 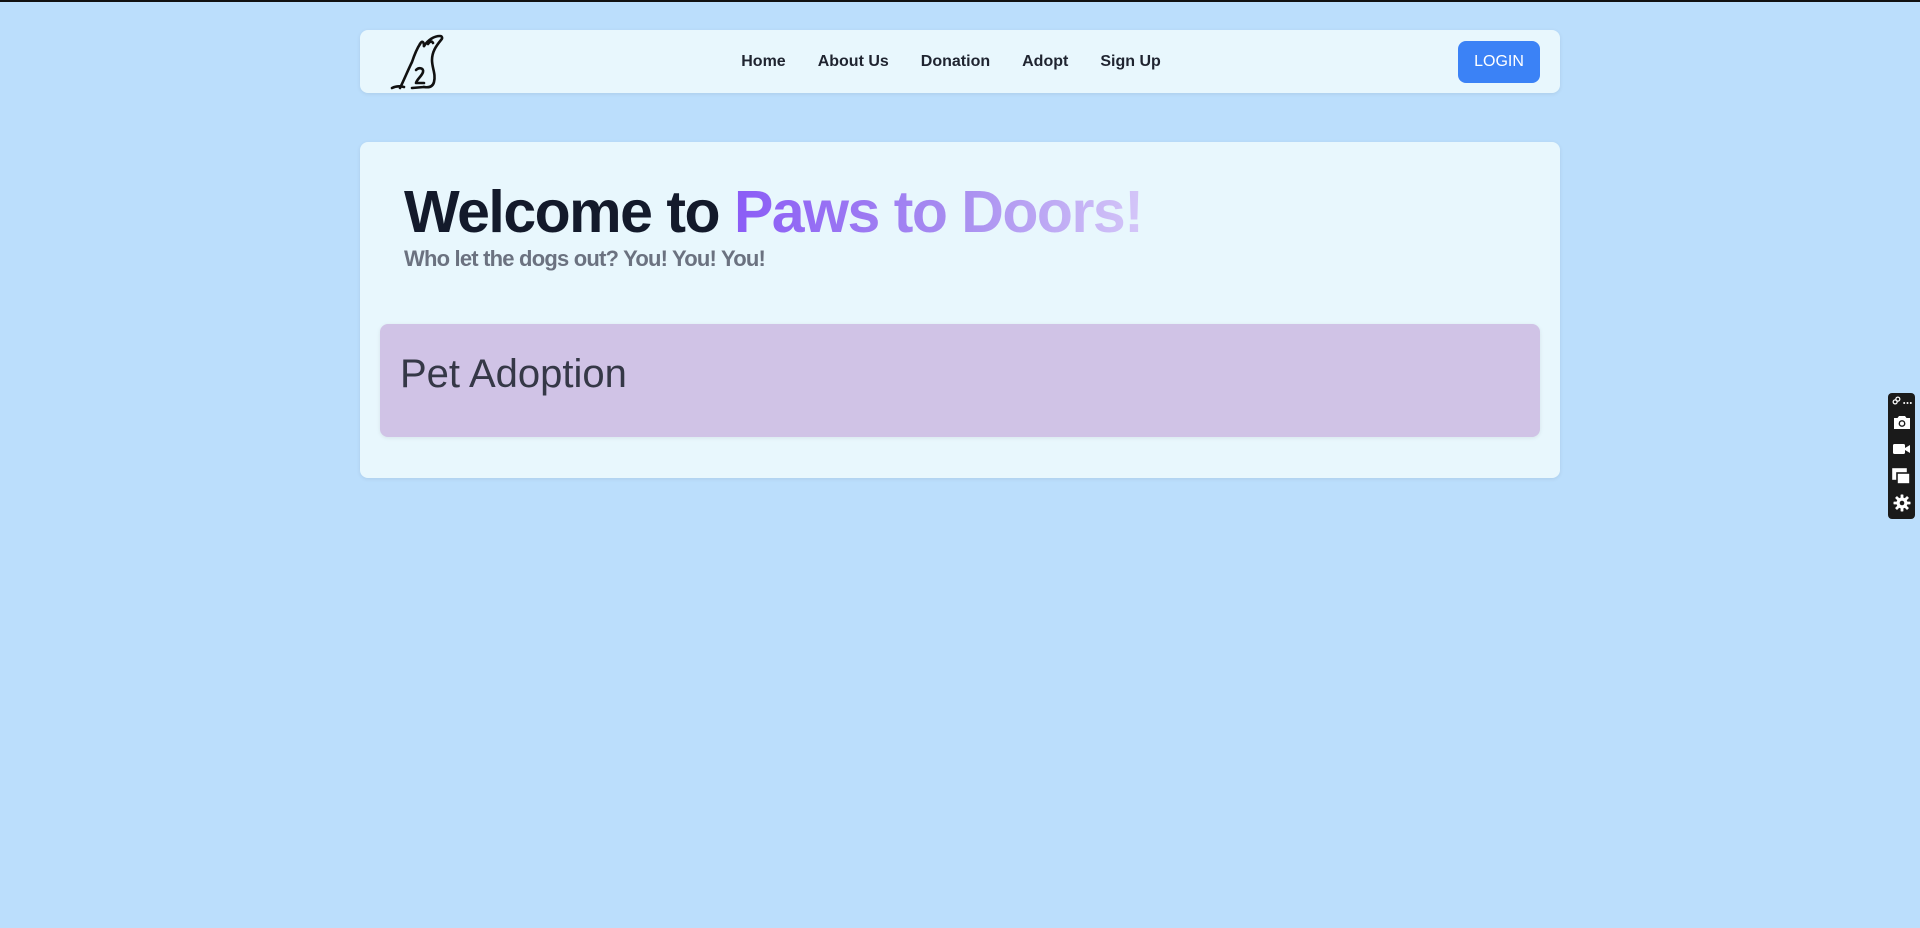 What do you see at coordinates (1902, 449) in the screenshot?
I see `video-icon` at bounding box center [1902, 449].